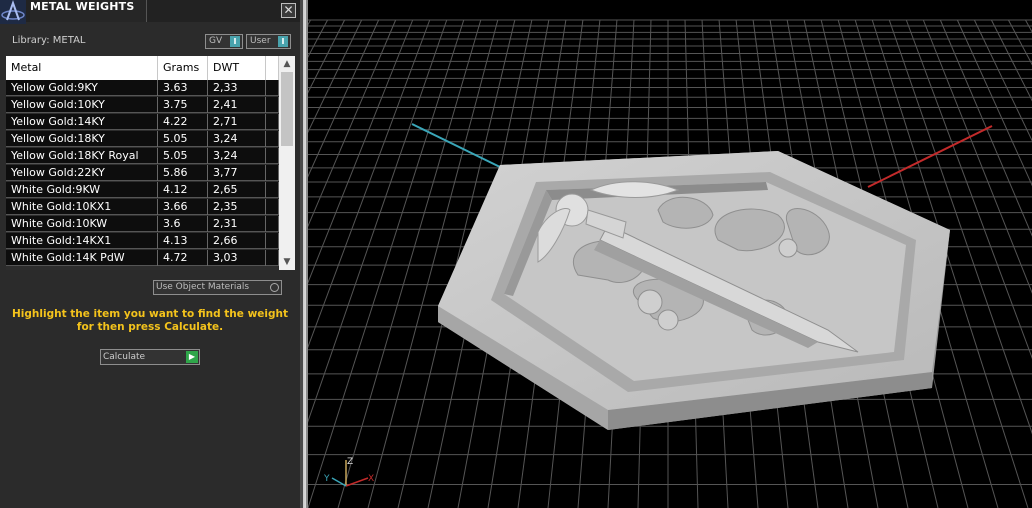  I want to click on calculate-label: Calculate, so click(124, 357).